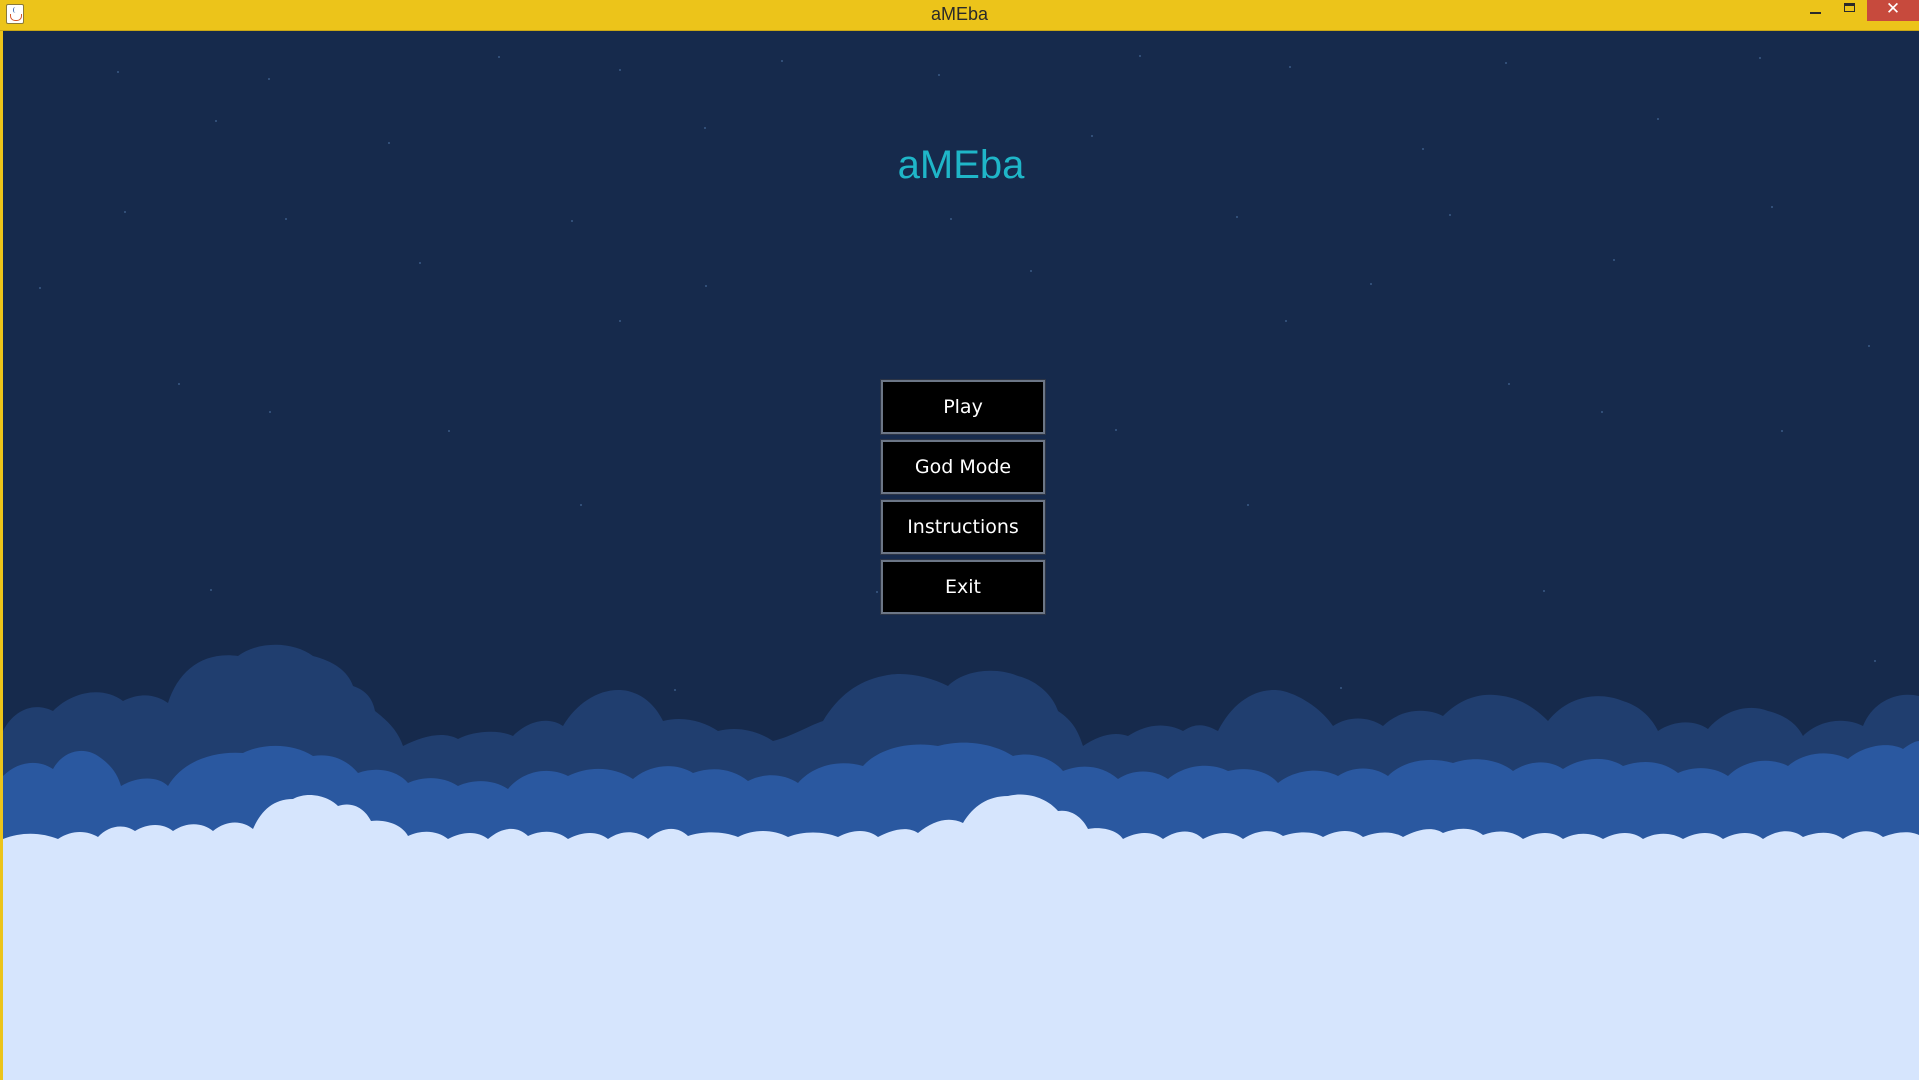 Image resolution: width=1919 pixels, height=1080 pixels. What do you see at coordinates (963, 587) in the screenshot?
I see `exit-button: Exit` at bounding box center [963, 587].